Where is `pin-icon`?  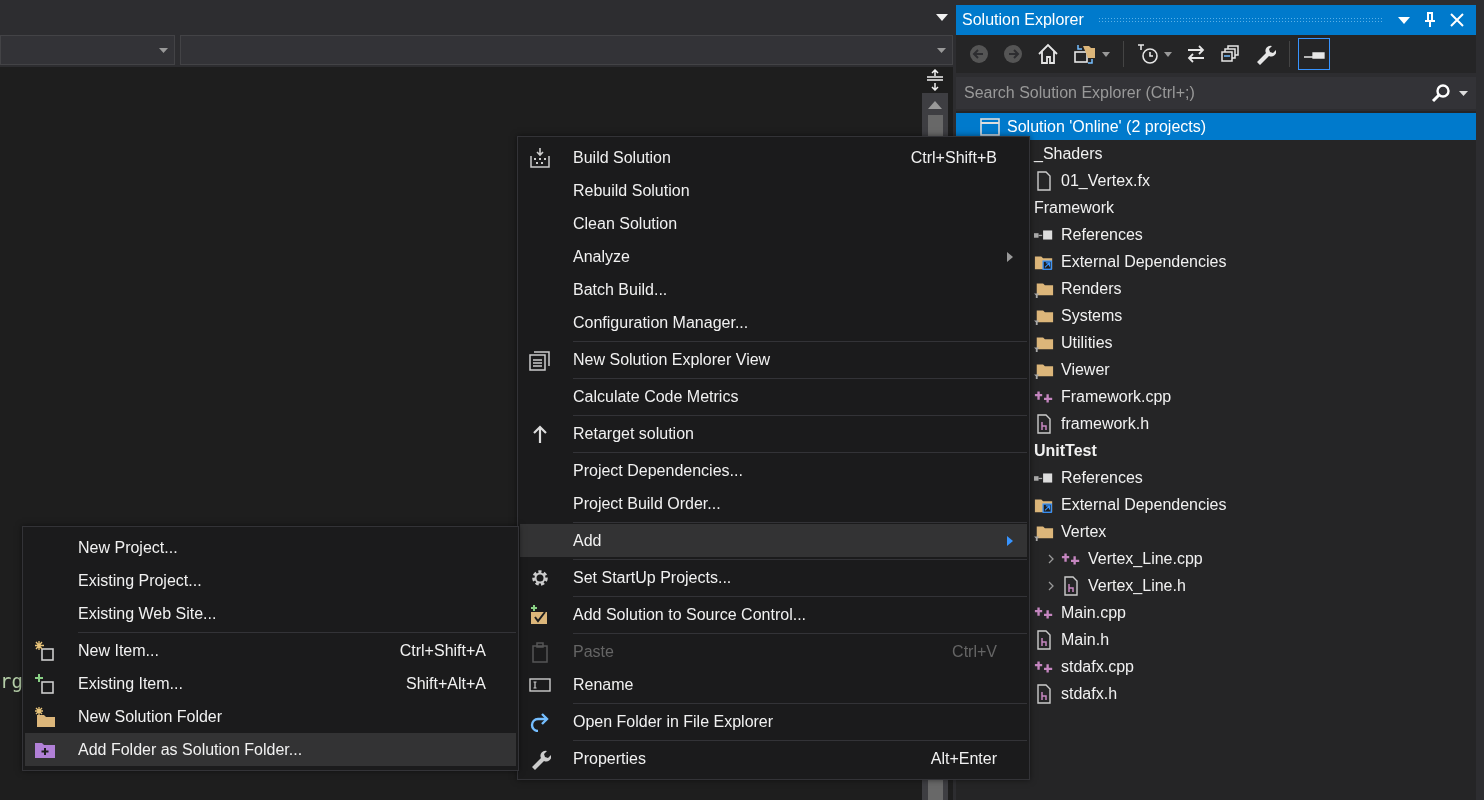 pin-icon is located at coordinates (1430, 20).